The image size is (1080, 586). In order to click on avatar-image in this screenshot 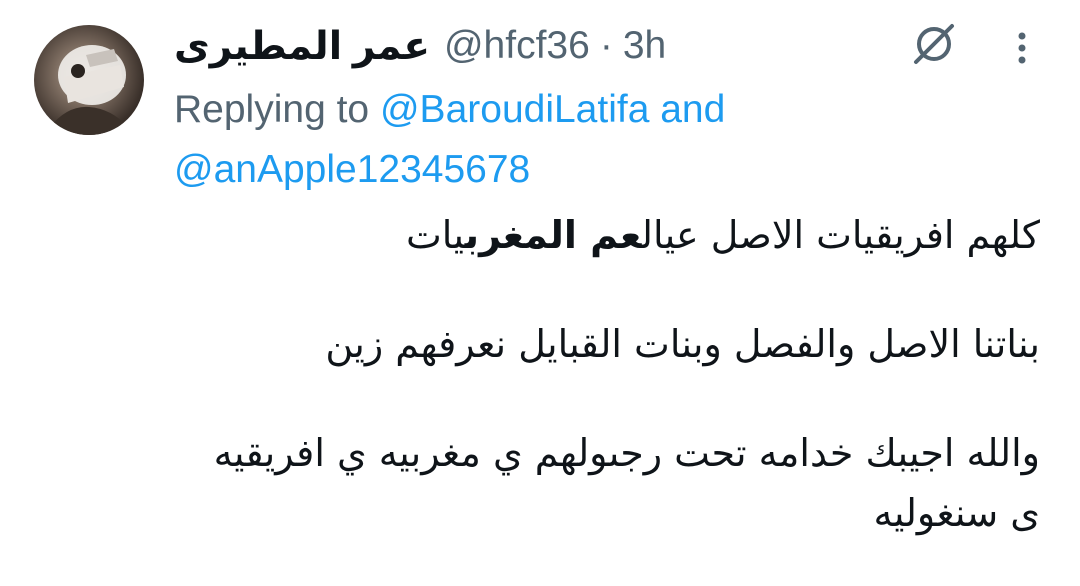, I will do `click(89, 90)`.